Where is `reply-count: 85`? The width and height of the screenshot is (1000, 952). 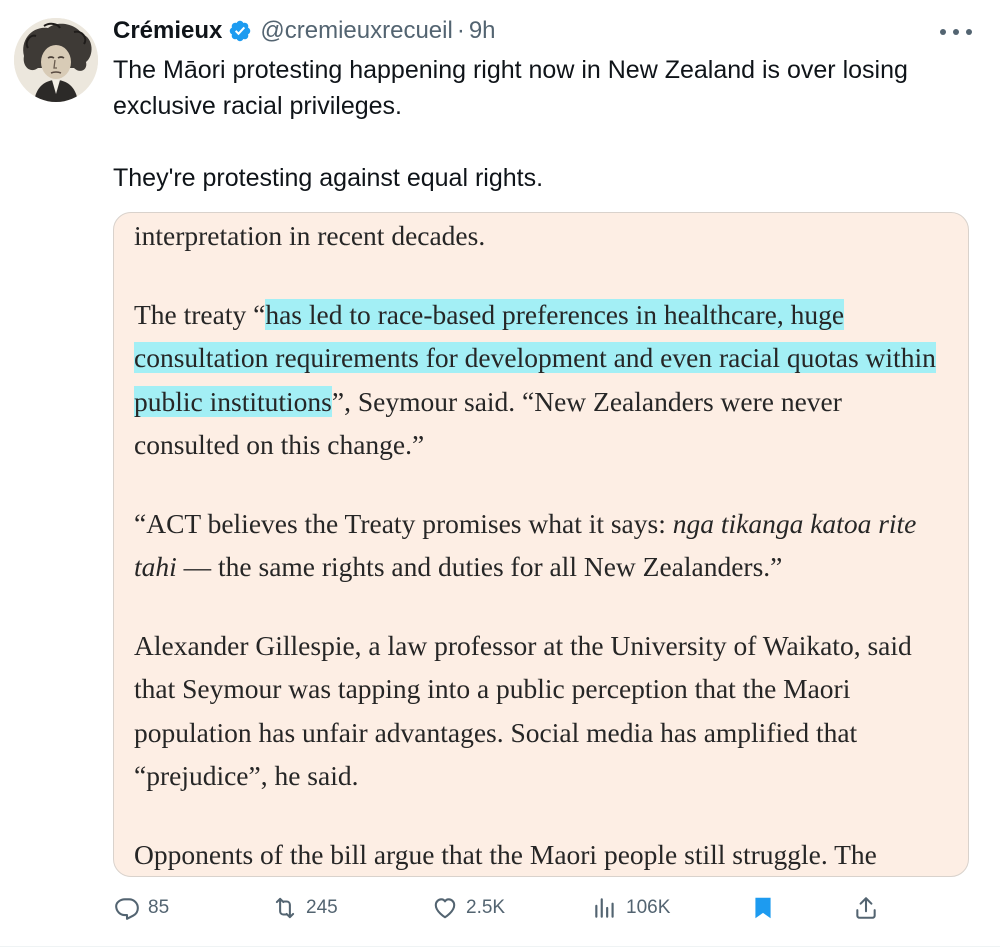 reply-count: 85 is located at coordinates (159, 907).